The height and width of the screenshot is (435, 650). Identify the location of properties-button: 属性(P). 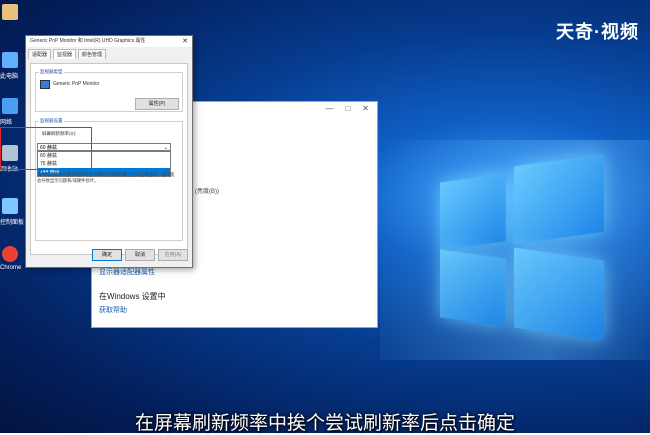
(157, 104).